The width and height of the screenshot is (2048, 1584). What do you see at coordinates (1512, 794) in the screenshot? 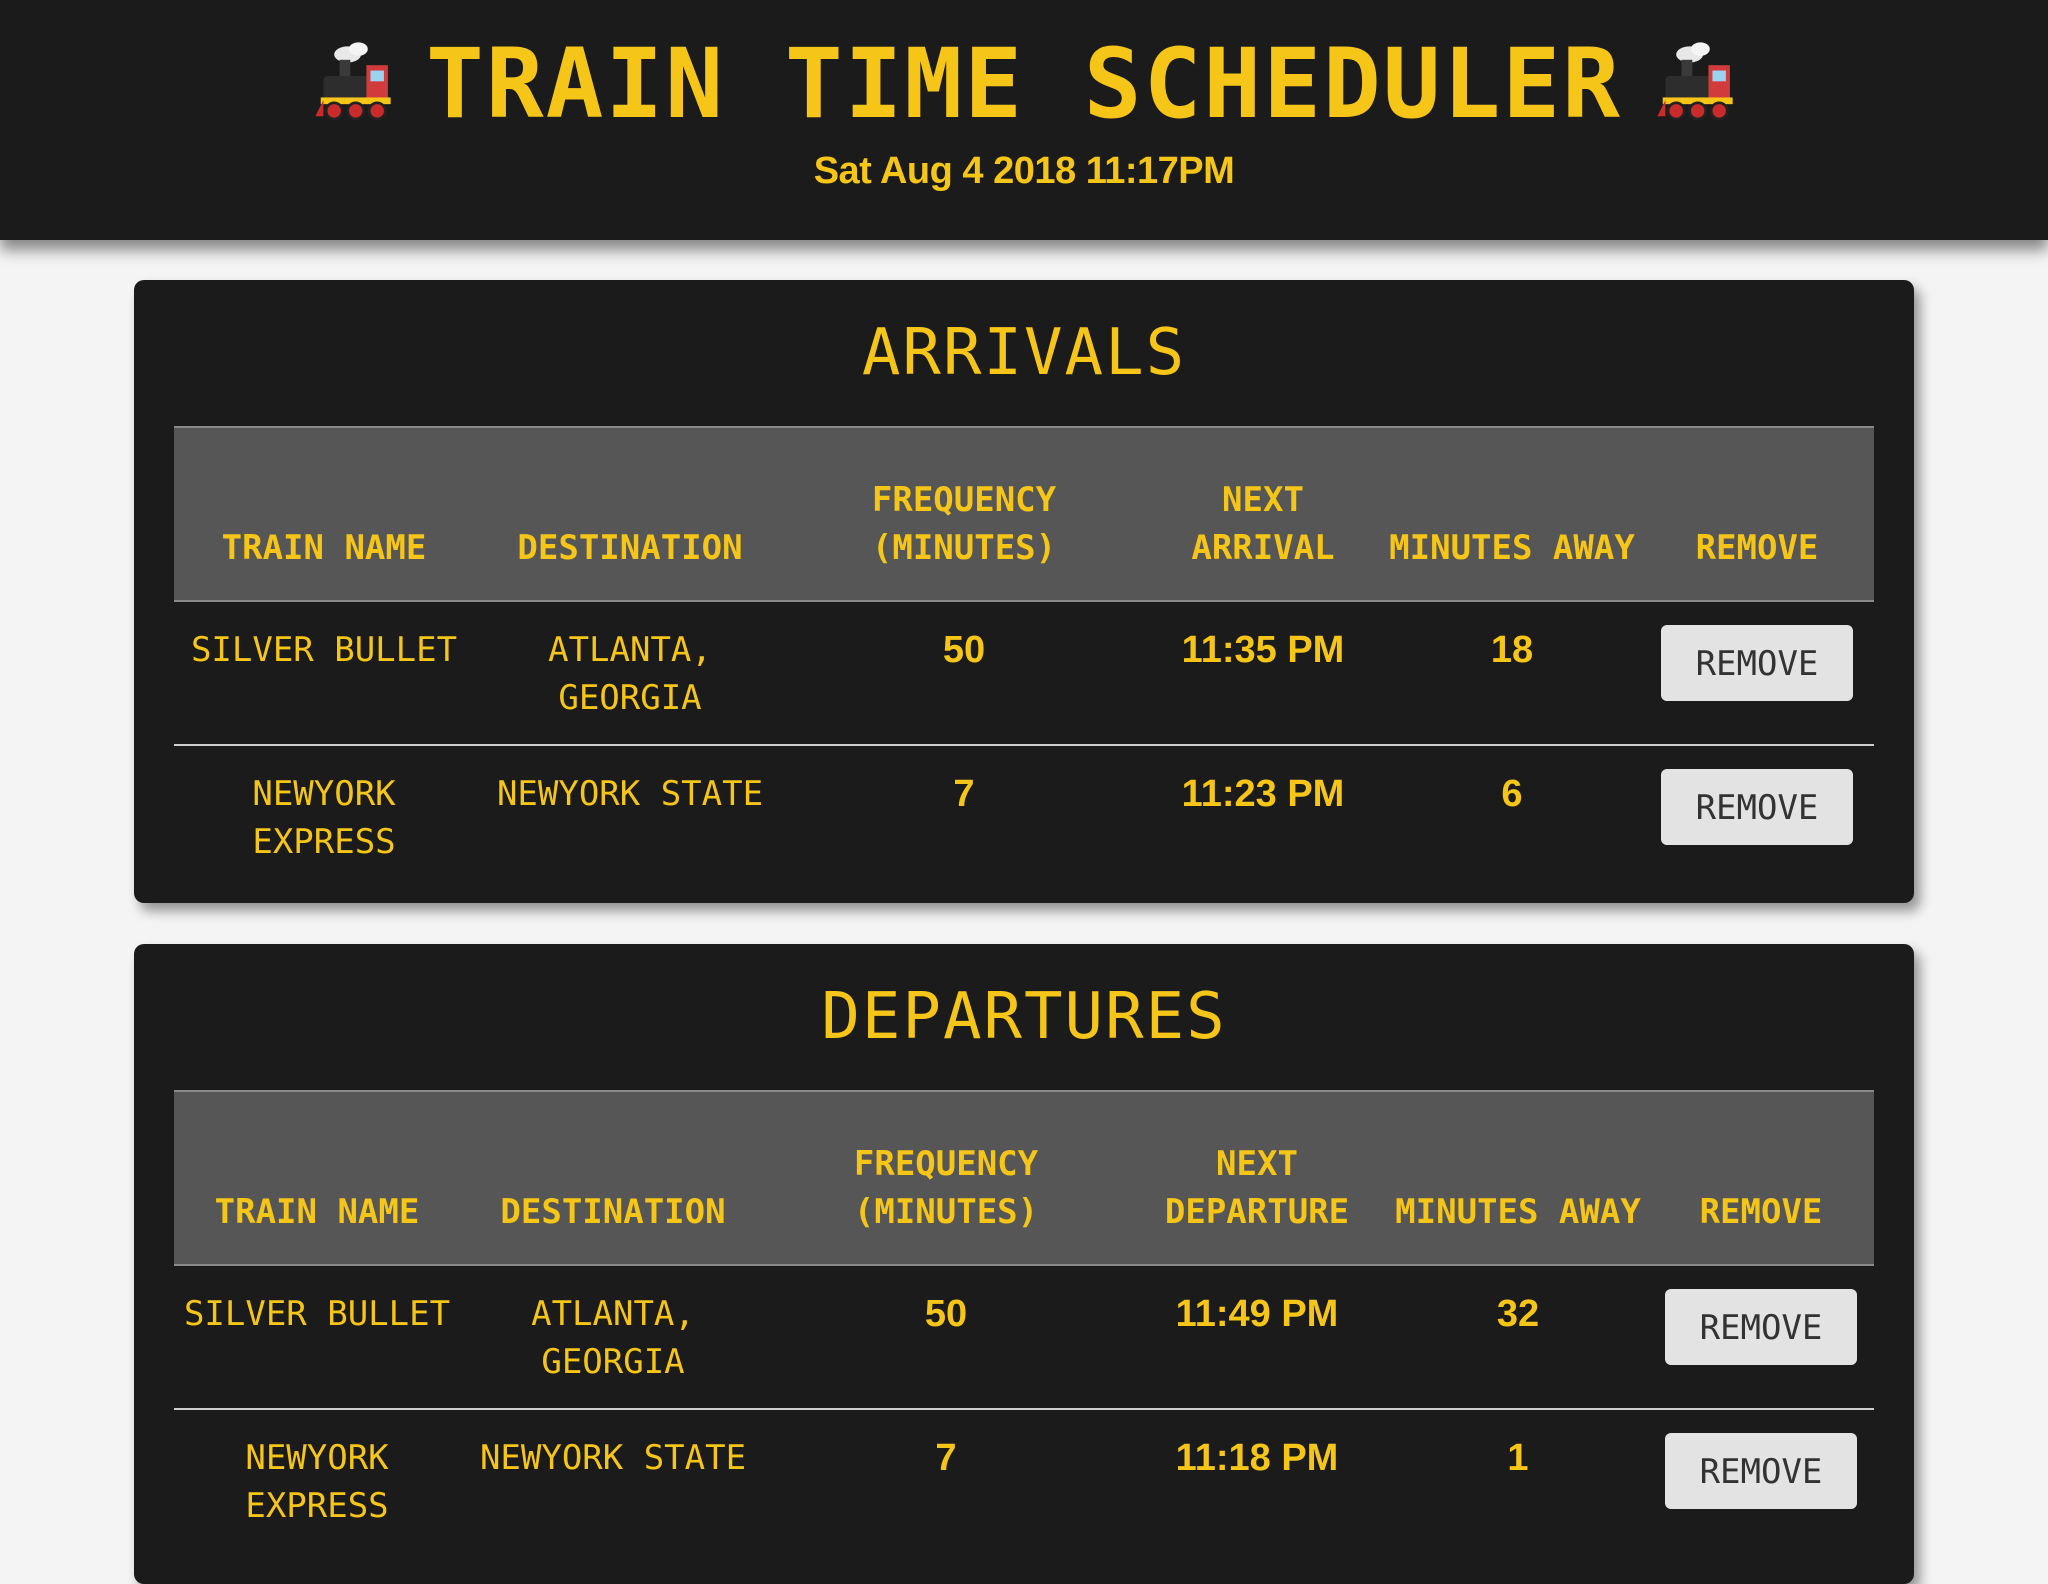
I see `minutes-away-cell: 6` at bounding box center [1512, 794].